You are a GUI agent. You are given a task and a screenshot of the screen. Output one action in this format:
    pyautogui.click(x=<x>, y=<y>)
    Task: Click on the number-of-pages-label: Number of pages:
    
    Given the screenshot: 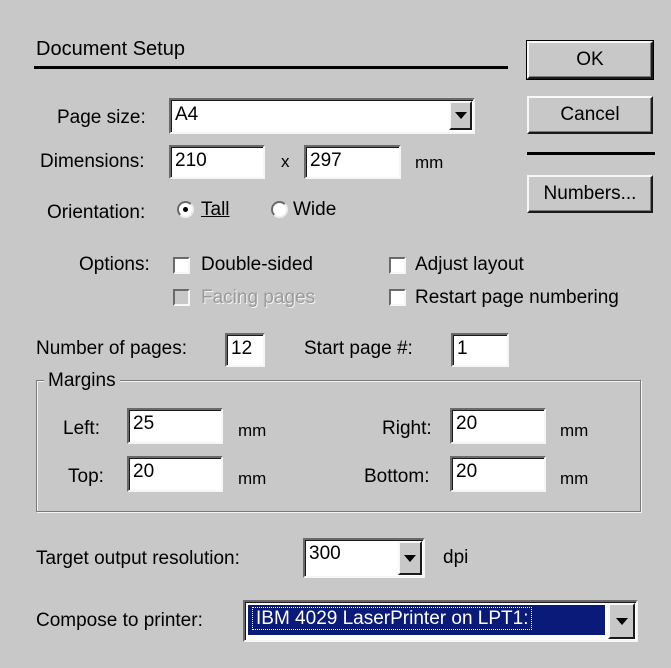 What is the action you would take?
    pyautogui.click(x=112, y=348)
    